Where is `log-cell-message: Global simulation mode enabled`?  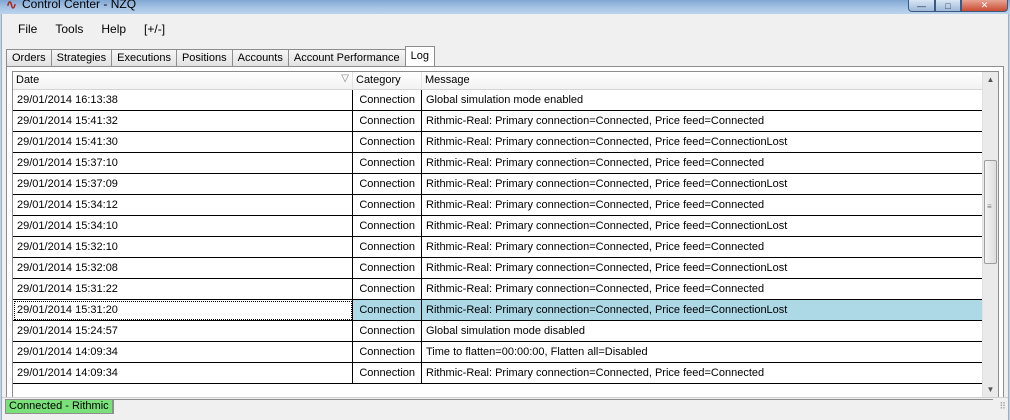 log-cell-message: Global simulation mode enabled is located at coordinates (702, 100).